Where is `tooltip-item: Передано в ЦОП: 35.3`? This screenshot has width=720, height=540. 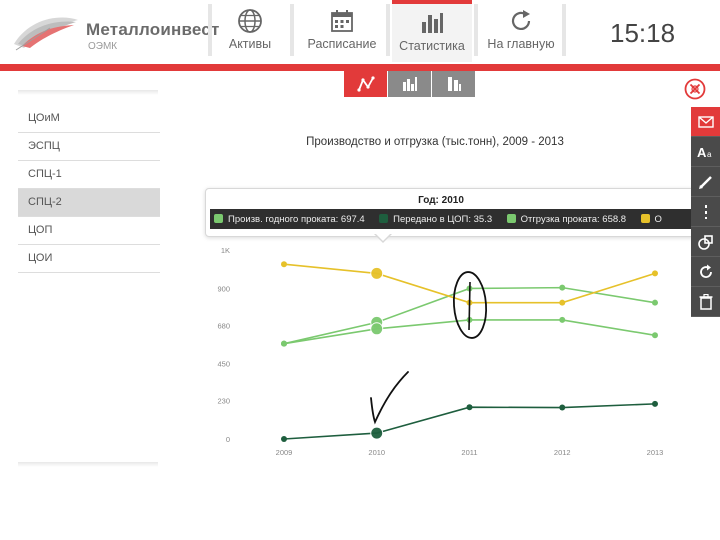 tooltip-item: Передано в ЦОП: 35.3 is located at coordinates (436, 219).